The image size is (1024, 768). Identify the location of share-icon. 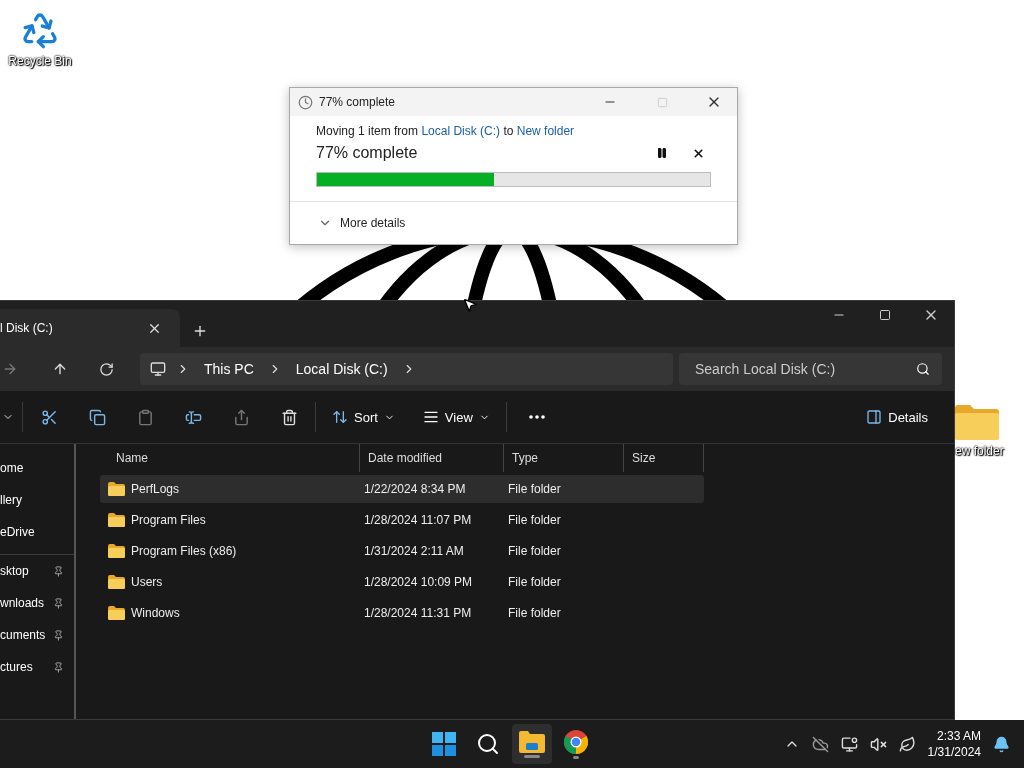
(241, 417).